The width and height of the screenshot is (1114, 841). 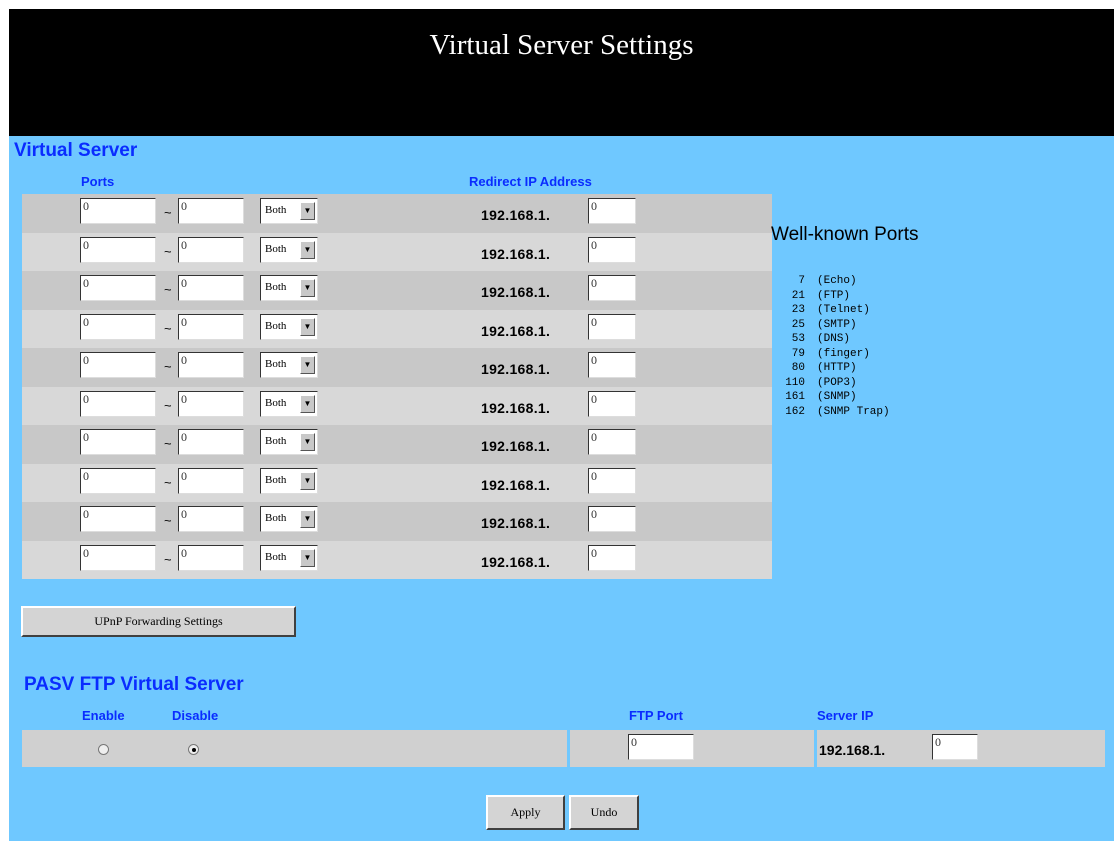 What do you see at coordinates (661, 747) in the screenshot?
I see `ftp-port-input: 0` at bounding box center [661, 747].